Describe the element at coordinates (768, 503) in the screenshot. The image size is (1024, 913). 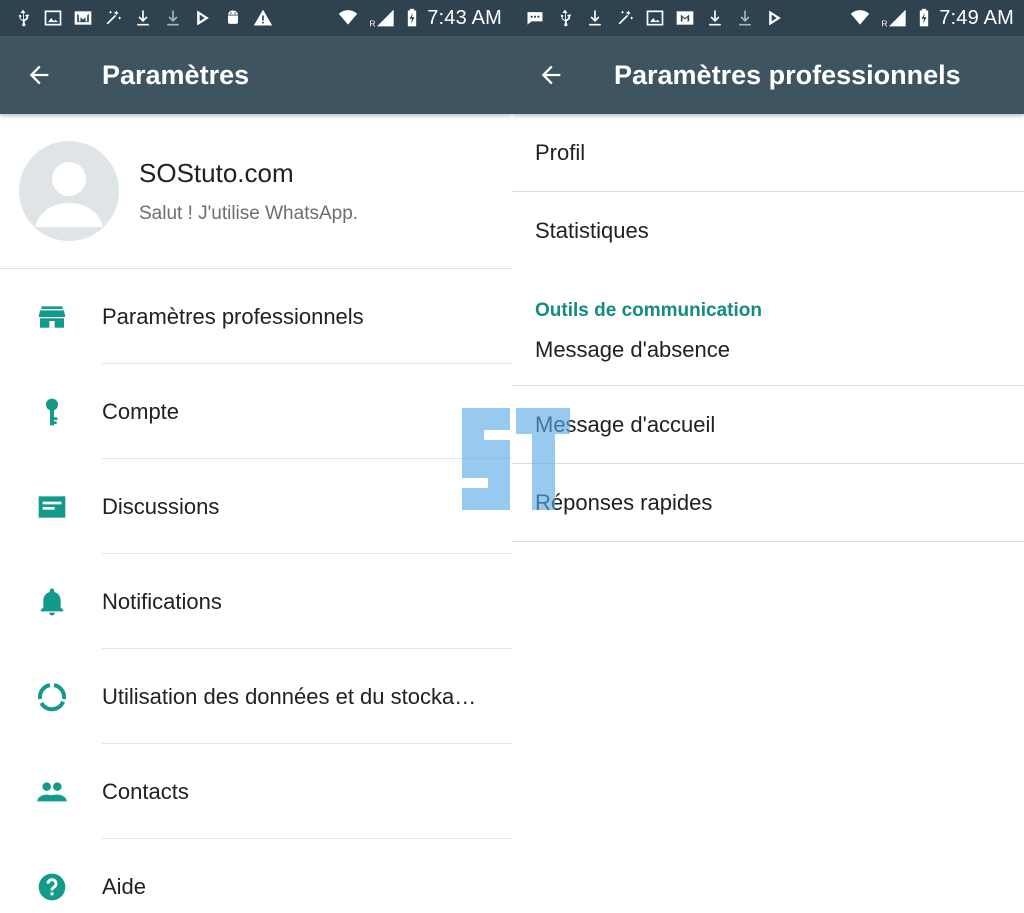
I see `list-item-quick-replies: Réponses rapides` at that location.